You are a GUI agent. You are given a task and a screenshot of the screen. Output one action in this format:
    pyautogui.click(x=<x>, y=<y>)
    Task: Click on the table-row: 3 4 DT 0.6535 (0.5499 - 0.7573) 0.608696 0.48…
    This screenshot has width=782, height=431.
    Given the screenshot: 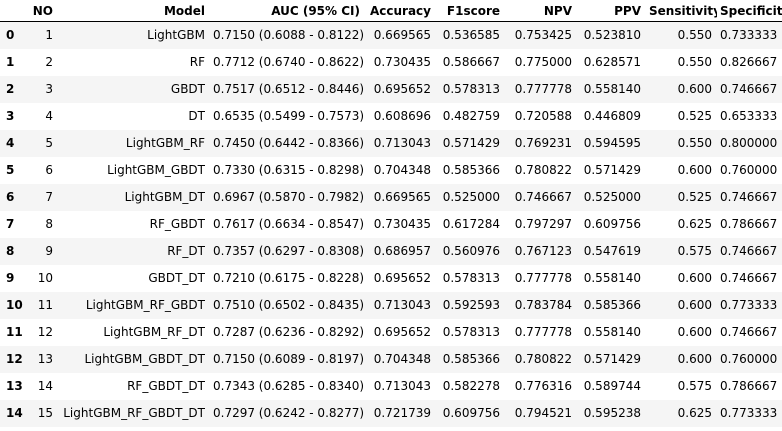 What is the action you would take?
    pyautogui.click(x=391, y=116)
    